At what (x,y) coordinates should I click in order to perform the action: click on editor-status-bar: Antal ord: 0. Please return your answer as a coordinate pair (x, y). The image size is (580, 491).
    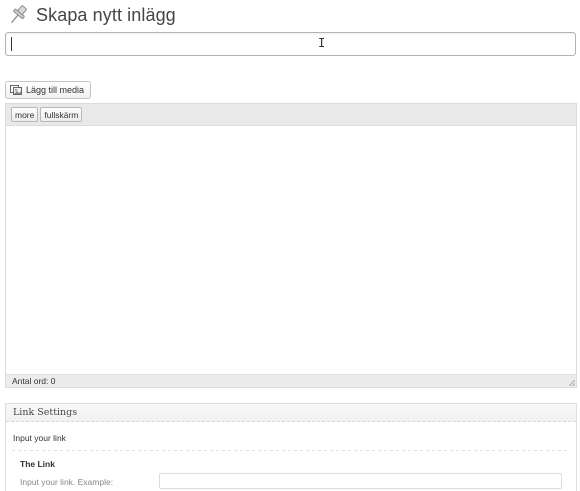
    Looking at the image, I should click on (291, 380).